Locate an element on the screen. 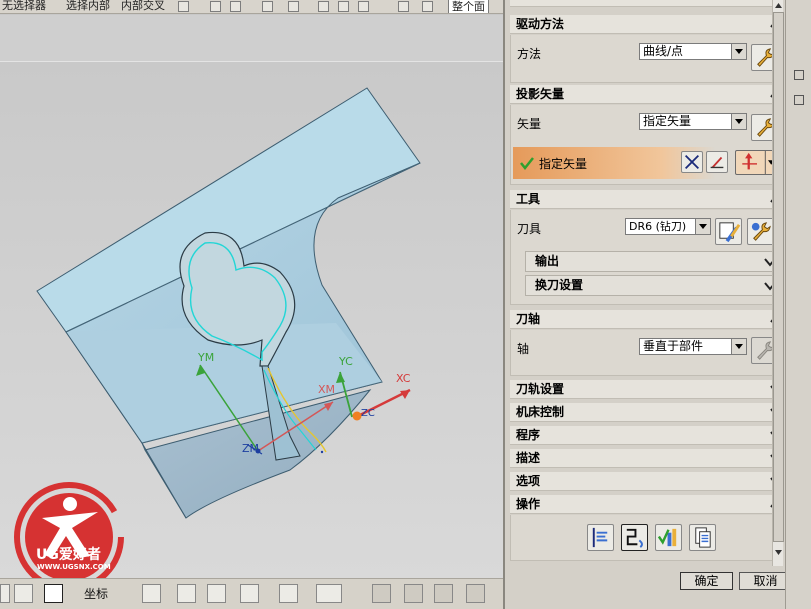 The image size is (811, 609). ok-button: 确定 is located at coordinates (706, 581).